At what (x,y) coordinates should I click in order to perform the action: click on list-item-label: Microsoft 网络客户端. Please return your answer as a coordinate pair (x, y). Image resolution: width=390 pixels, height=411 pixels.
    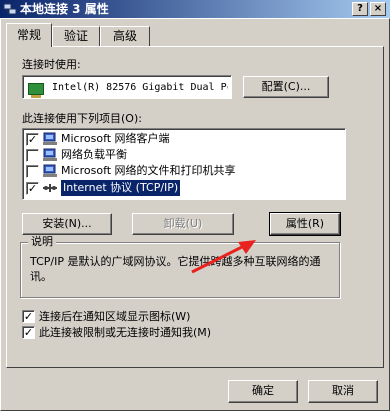
    Looking at the image, I should click on (115, 138).